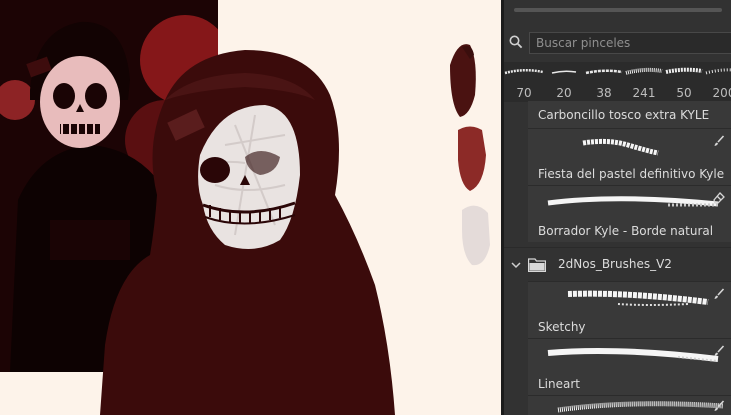  What do you see at coordinates (564, 93) in the screenshot?
I see `brush-tip-size: 20` at bounding box center [564, 93].